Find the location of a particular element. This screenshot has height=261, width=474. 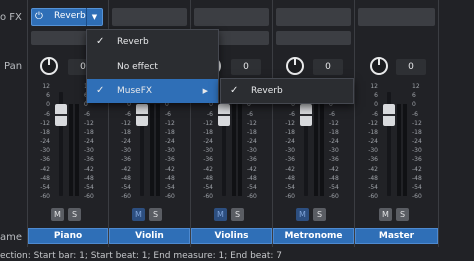

db-tick-label: -18 is located at coordinates (126, 132).